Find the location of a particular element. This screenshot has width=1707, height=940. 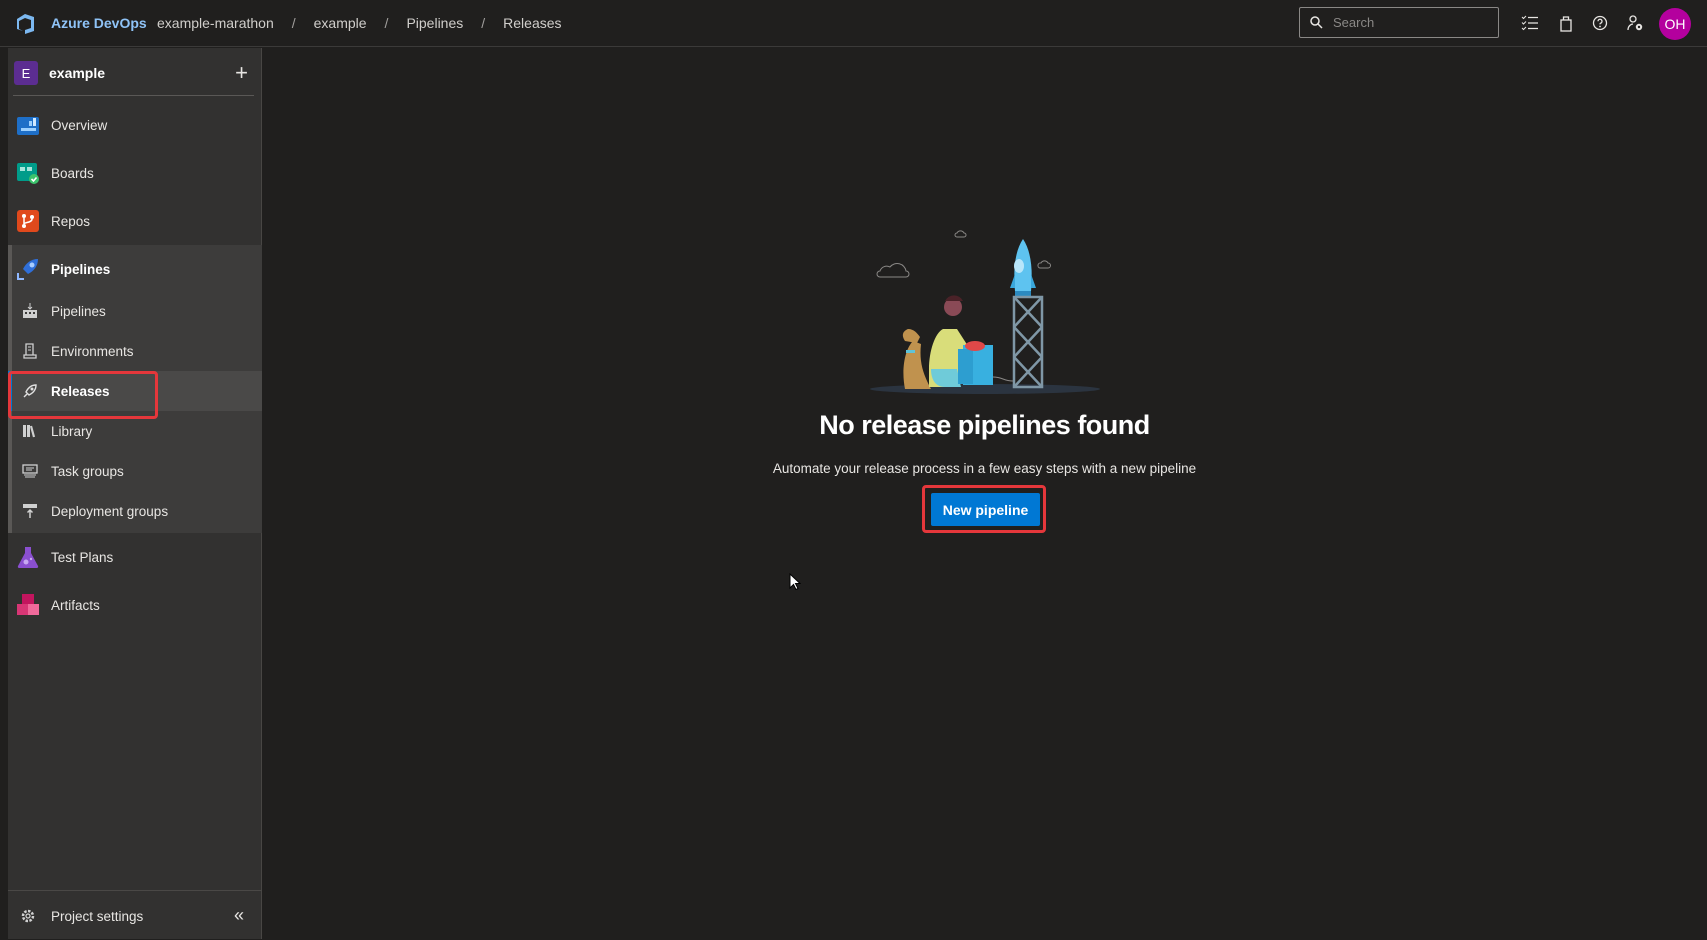

sidebar-item-boards: Boards is located at coordinates (135, 173).